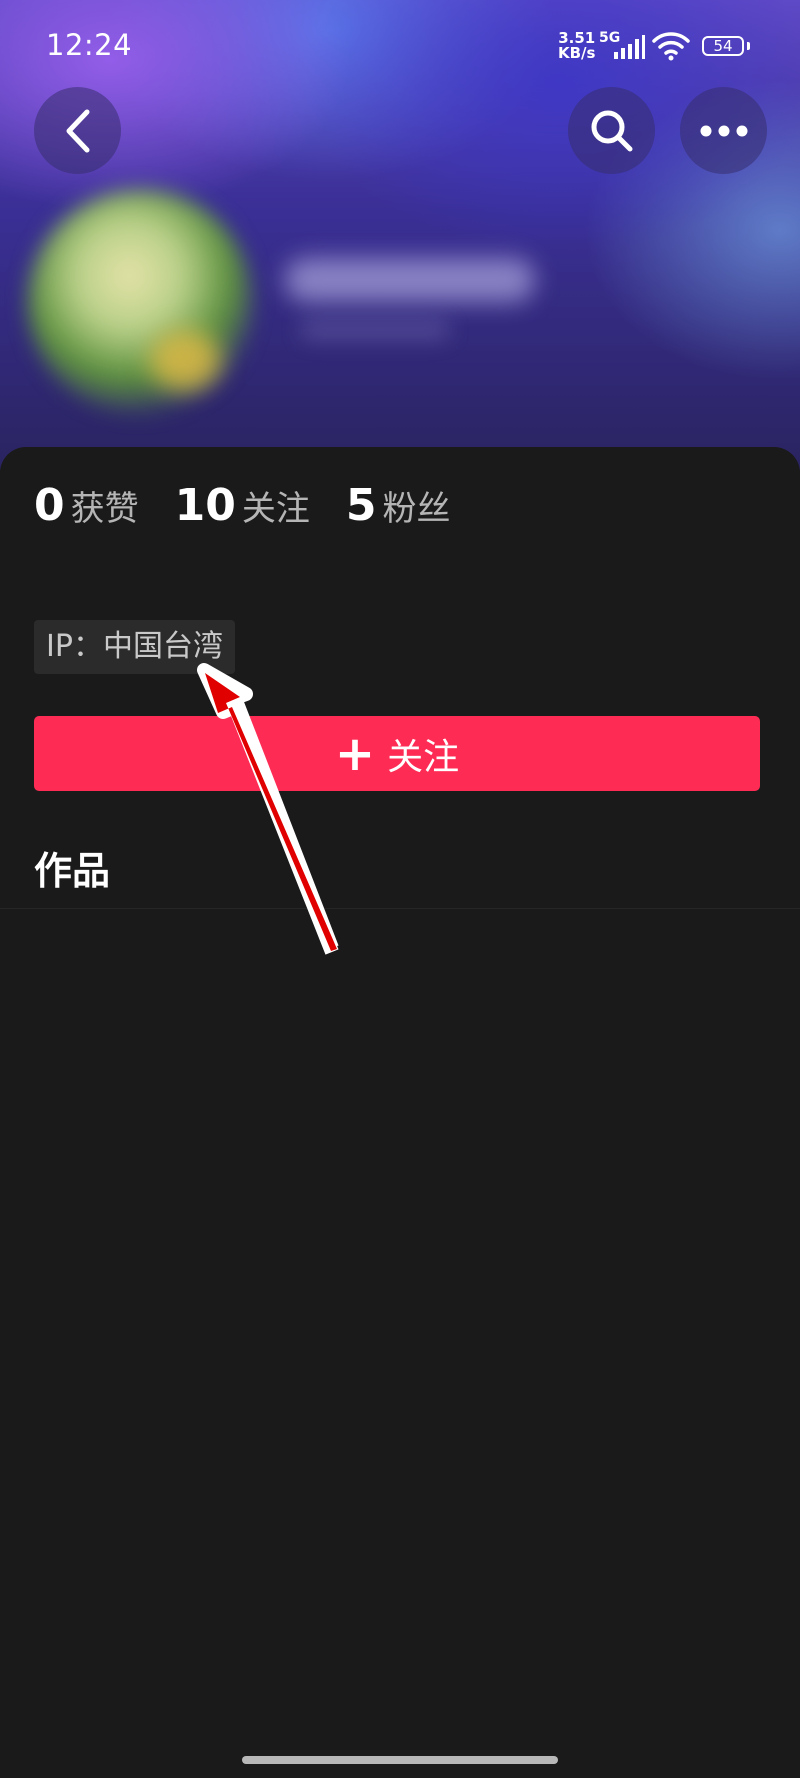 The image size is (800, 1778). I want to click on back-arrow-icon, so click(77, 130).